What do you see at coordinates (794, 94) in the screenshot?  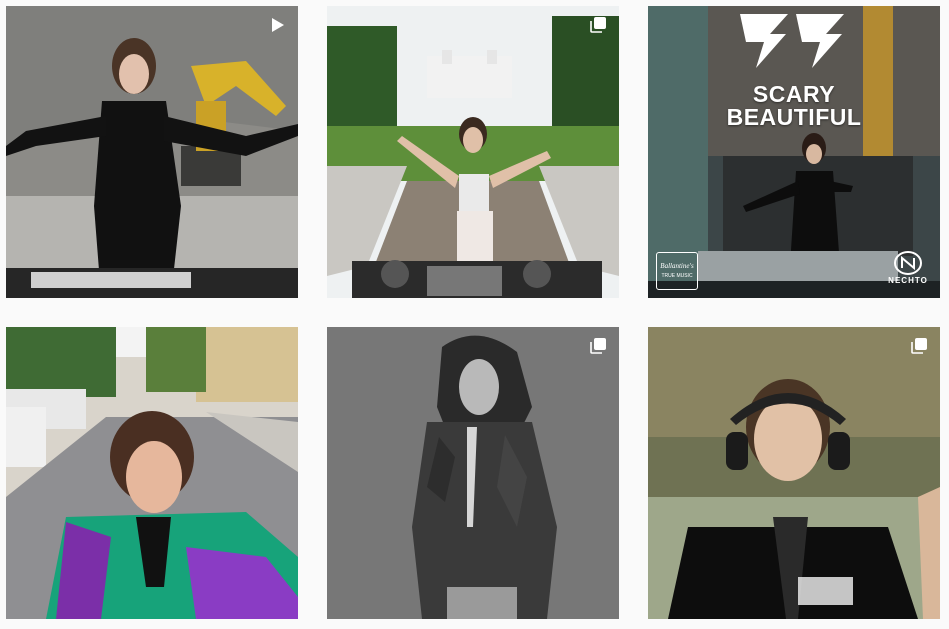 I see `poster-headline-line1: SCARY` at bounding box center [794, 94].